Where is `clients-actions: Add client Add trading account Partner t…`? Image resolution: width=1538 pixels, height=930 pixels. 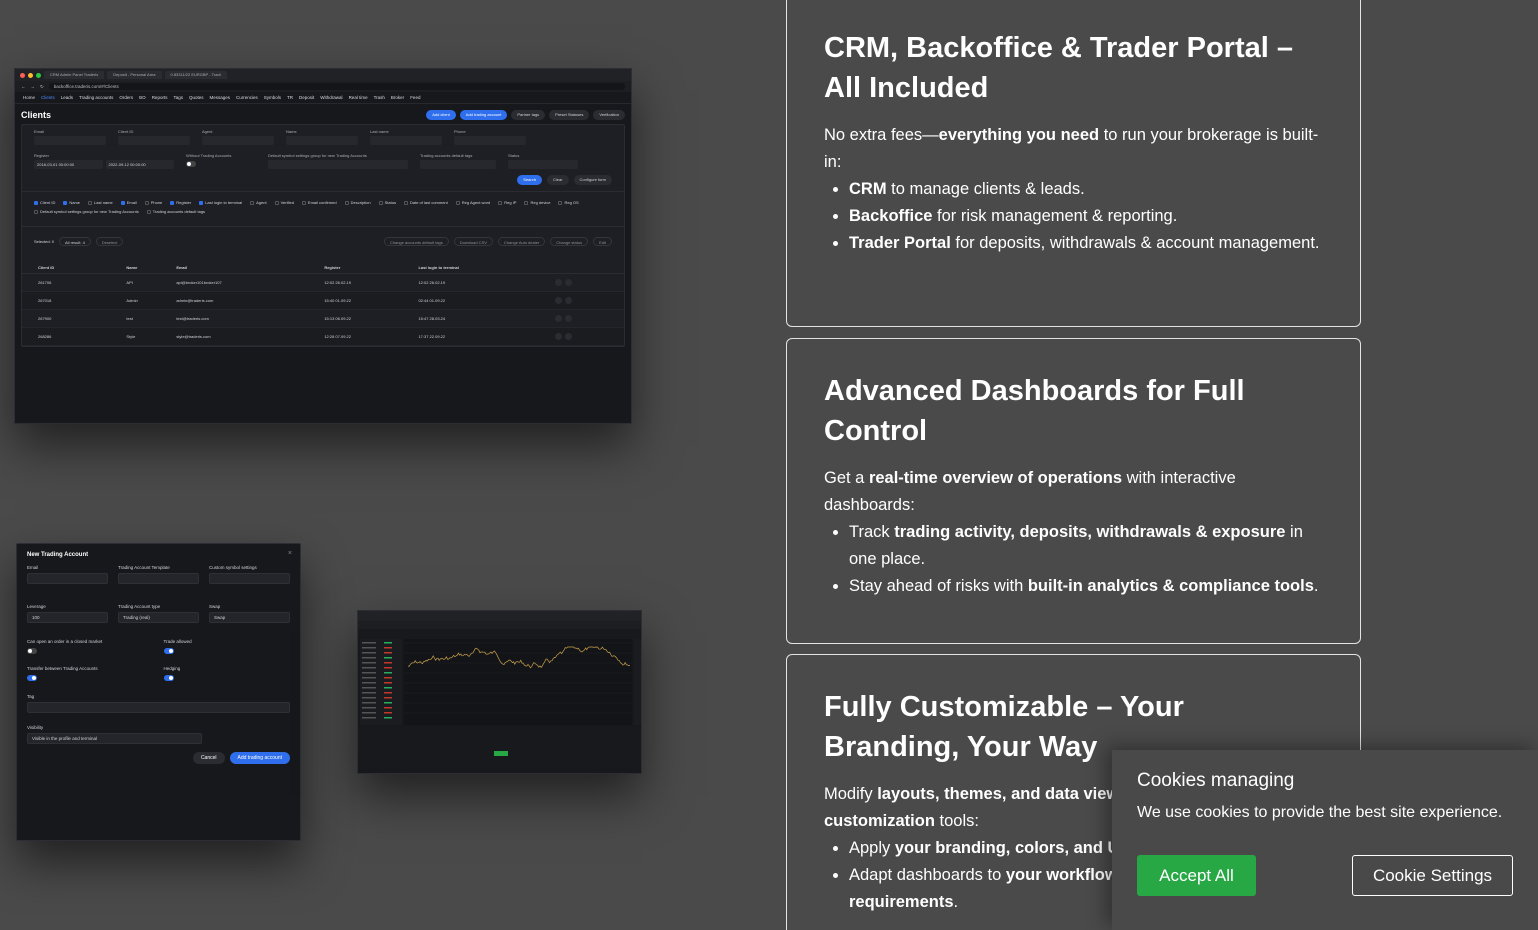
clients-actions: Add client Add trading account Partner t… is located at coordinates (525, 115).